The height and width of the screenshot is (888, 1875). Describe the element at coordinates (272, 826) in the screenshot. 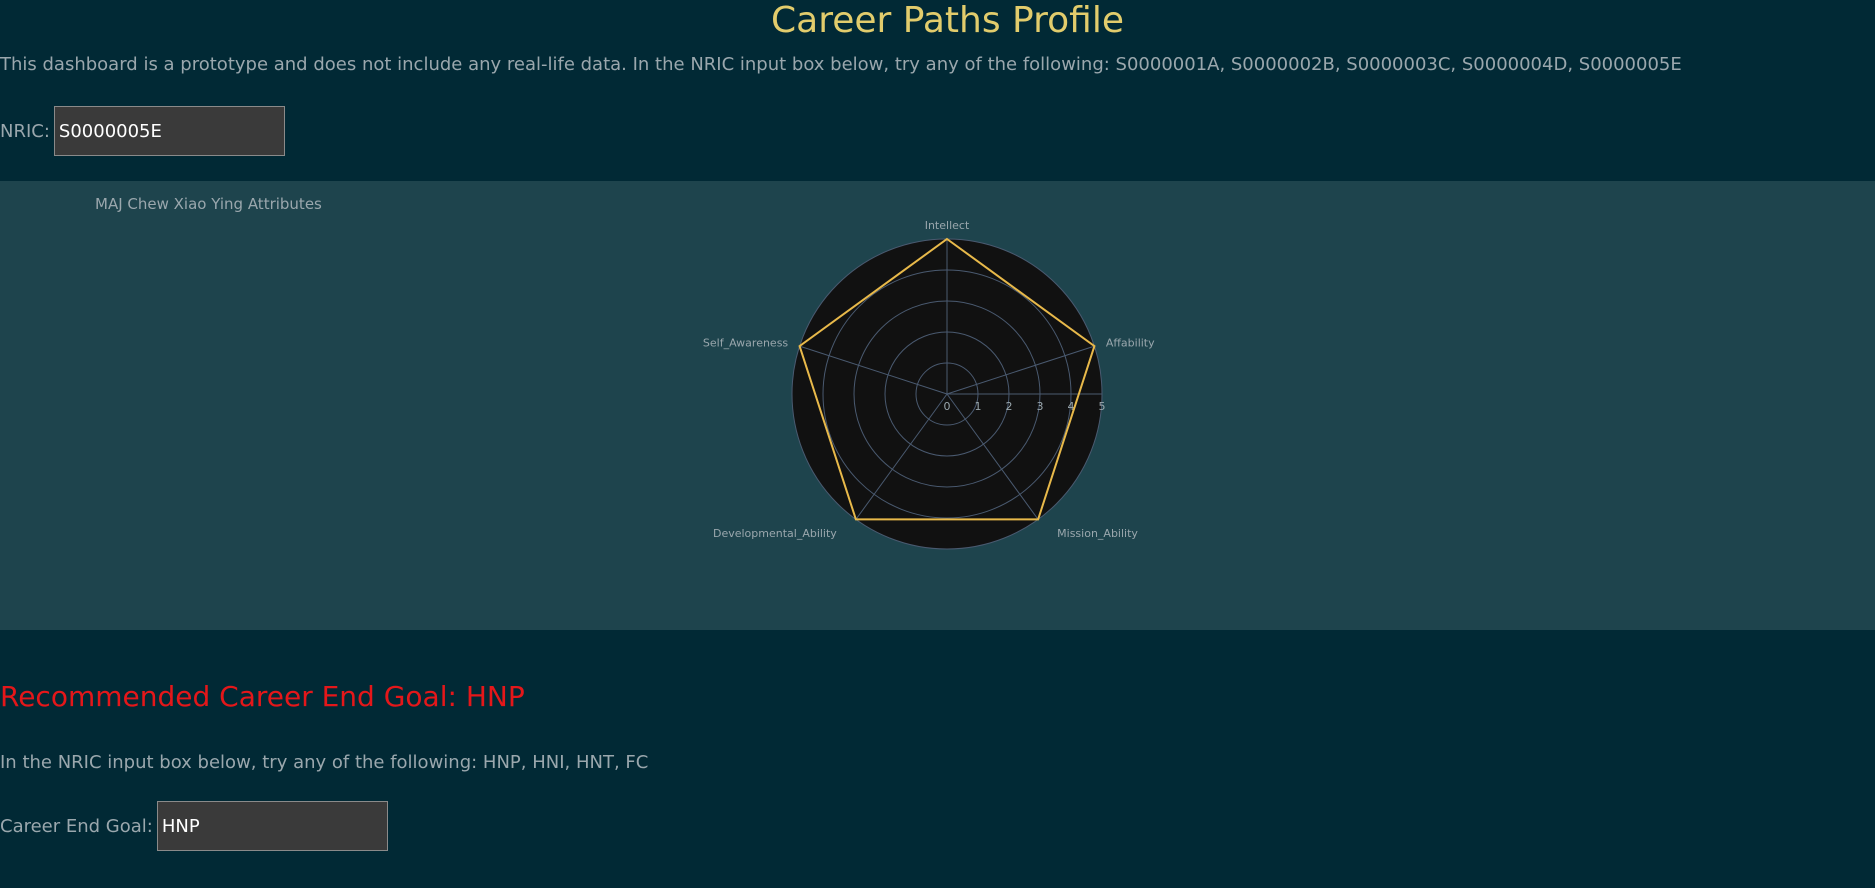

I see `career-goal-input` at that location.